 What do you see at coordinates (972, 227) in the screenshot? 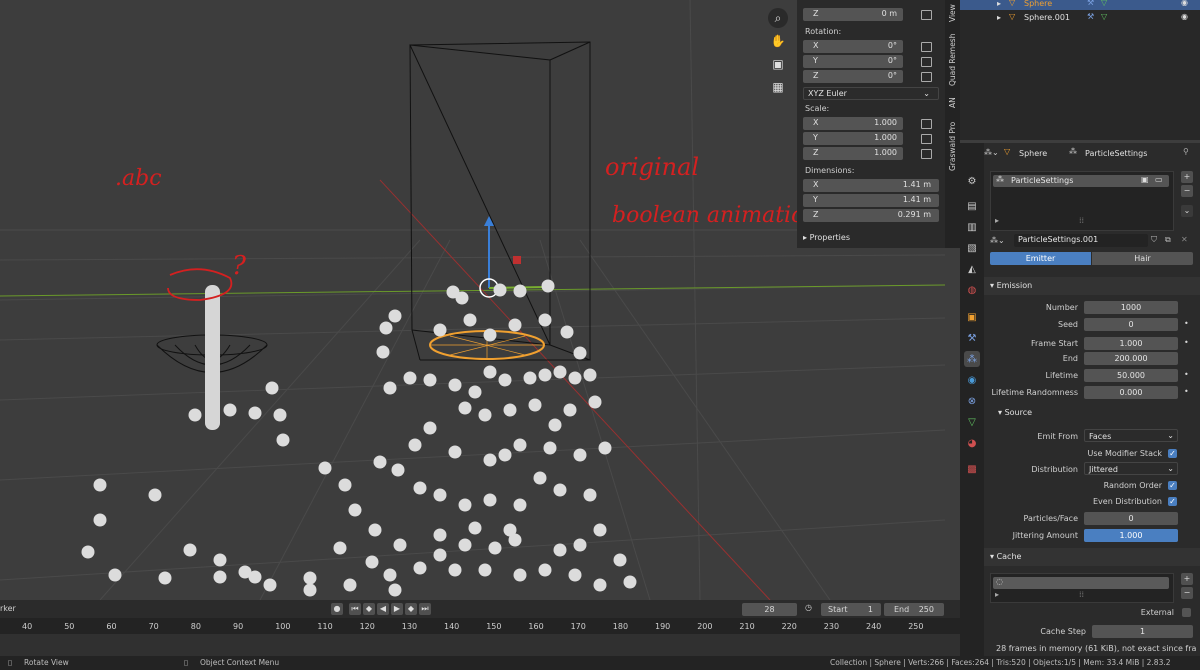
I see `output-icon: ▥` at bounding box center [972, 227].